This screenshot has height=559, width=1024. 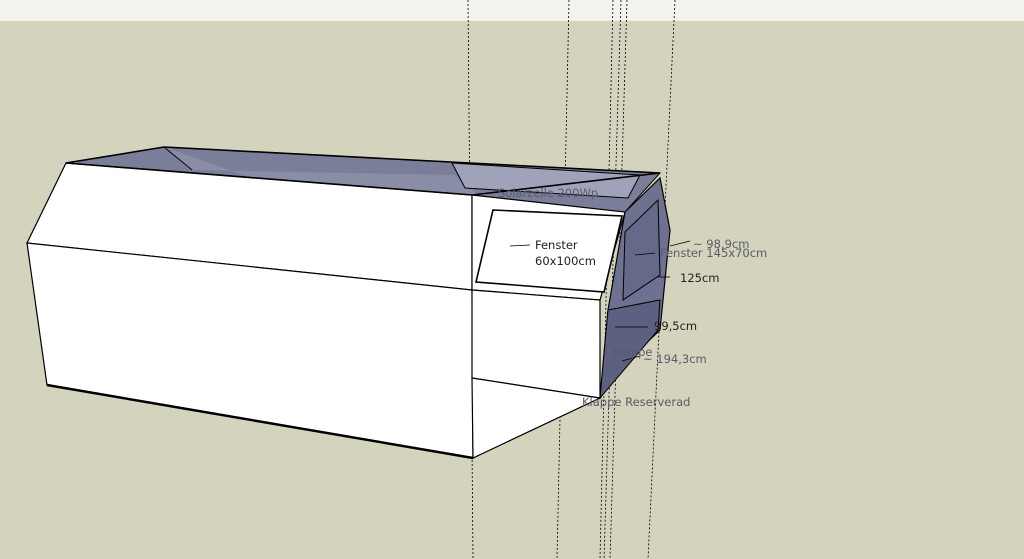 What do you see at coordinates (675, 359) in the screenshot?
I see `label-dim-194-3: ~ 194,3cm` at bounding box center [675, 359].